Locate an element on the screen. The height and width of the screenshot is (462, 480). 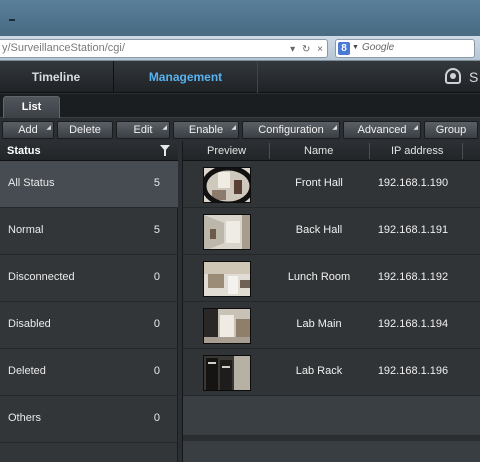
status-item-label: Deleted is located at coordinates (27, 371).